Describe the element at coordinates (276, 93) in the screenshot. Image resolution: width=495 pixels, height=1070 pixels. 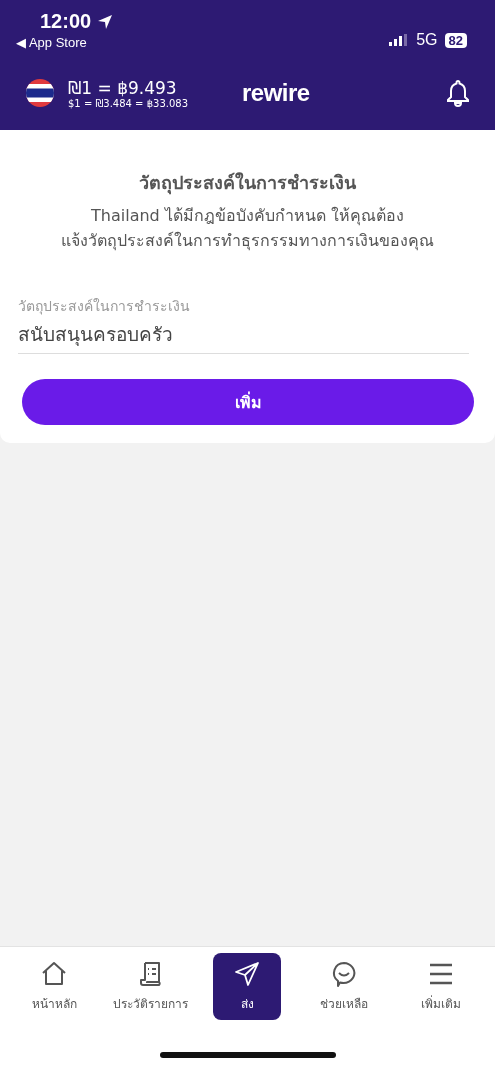
I see `app-logo: rewire` at that location.